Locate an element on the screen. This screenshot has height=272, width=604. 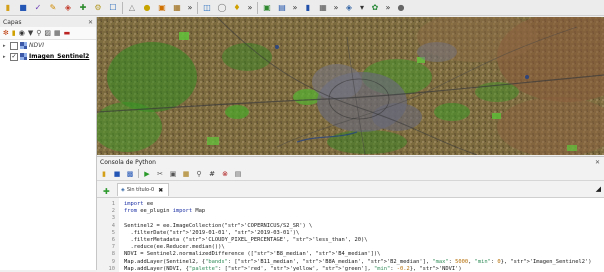
tab-sin-titulo-0: ◈ Sin título-0 ✖ is located at coordinates (143, 189).